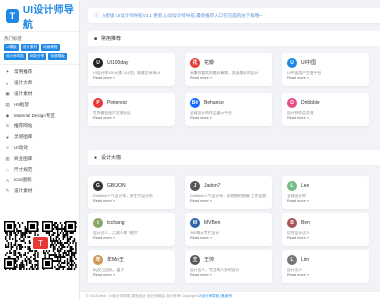  Describe the element at coordinates (228, 69) in the screenshot. I see `site-card: 花花瓣 采集你喜欢的美好事物，发现美好的设计 Read more »` at that location.